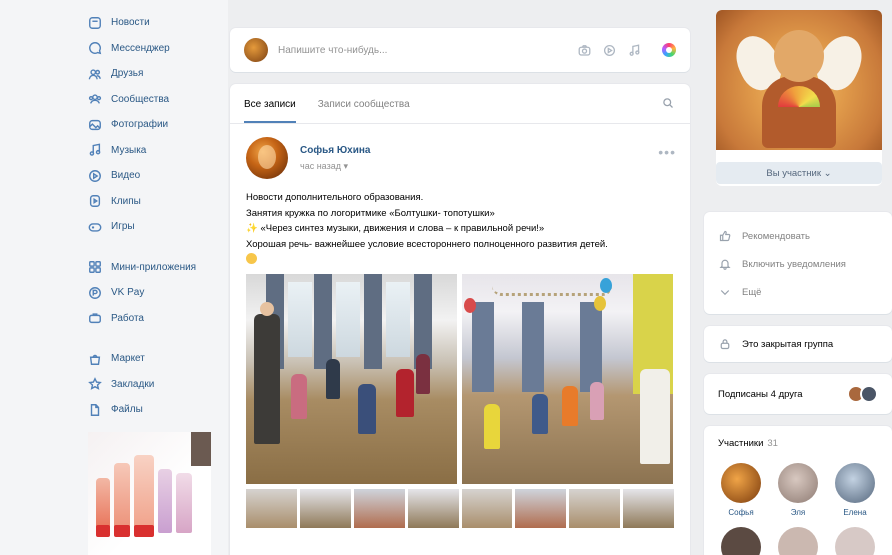  I want to click on more-options-icon: •••, so click(667, 152).